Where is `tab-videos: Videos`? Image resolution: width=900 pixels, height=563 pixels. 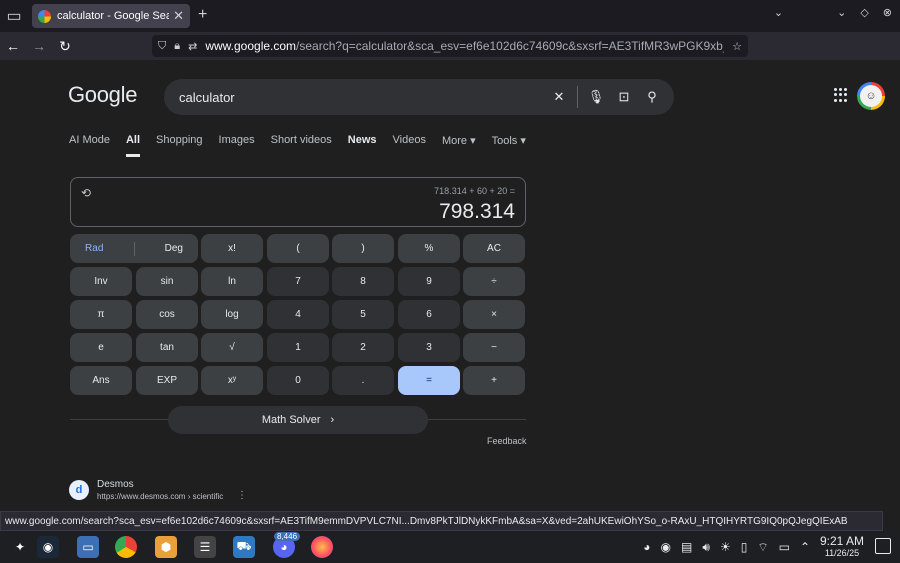
tab-videos: Videos is located at coordinates (409, 145).